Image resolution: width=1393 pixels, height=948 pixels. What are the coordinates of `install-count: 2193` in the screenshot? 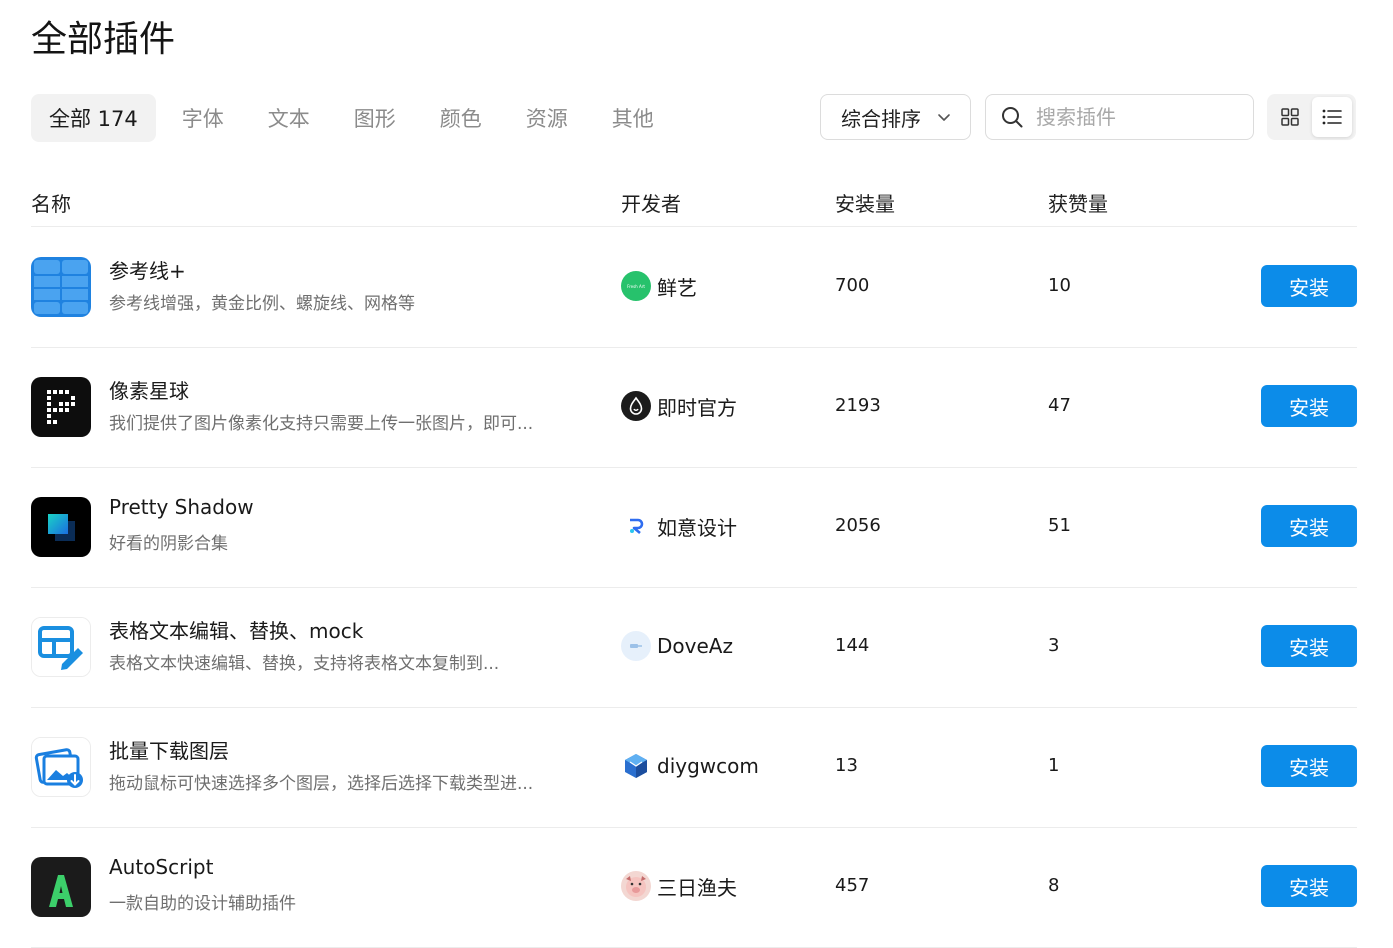 It's located at (858, 405).